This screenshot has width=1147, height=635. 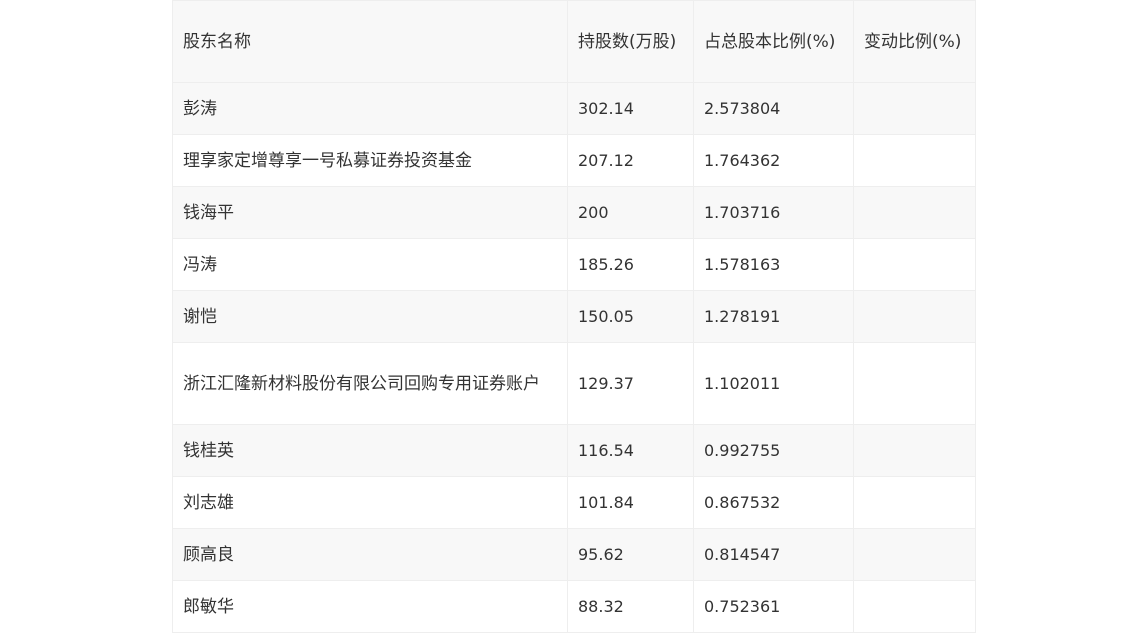 What do you see at coordinates (773, 316) in the screenshot?
I see `cell-ratio: 1.278191` at bounding box center [773, 316].